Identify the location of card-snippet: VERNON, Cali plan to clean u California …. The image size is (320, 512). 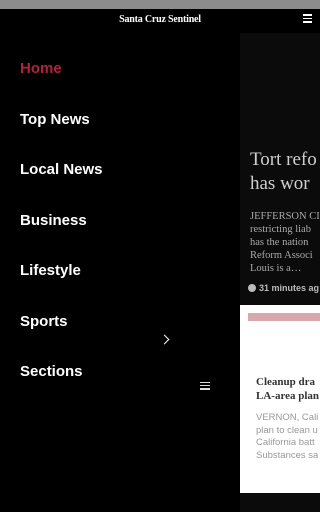
(287, 436).